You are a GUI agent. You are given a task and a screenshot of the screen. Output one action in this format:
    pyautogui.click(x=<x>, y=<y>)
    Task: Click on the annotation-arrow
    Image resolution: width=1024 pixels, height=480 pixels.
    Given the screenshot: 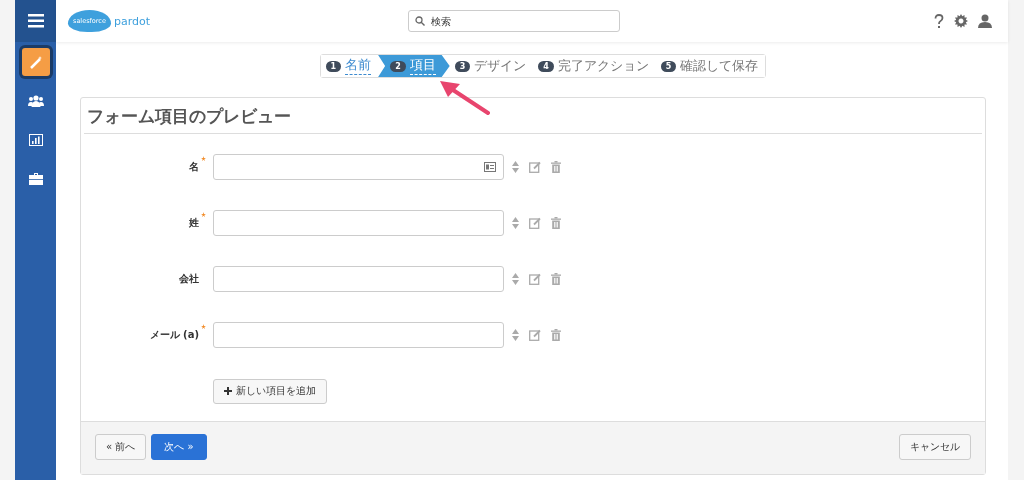 What is the action you would take?
    pyautogui.click(x=464, y=97)
    